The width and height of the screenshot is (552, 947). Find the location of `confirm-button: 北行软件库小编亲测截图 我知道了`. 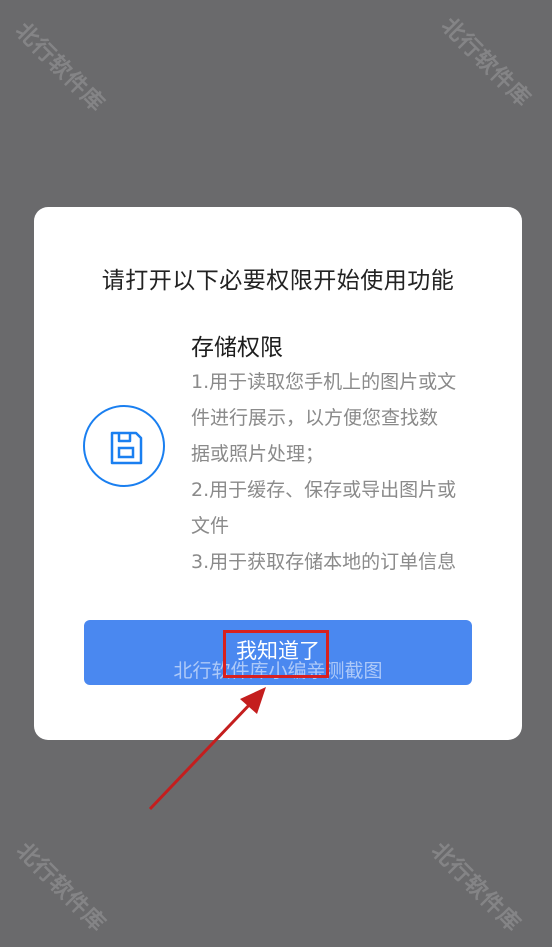

confirm-button: 北行软件库小编亲测截图 我知道了 is located at coordinates (278, 652).